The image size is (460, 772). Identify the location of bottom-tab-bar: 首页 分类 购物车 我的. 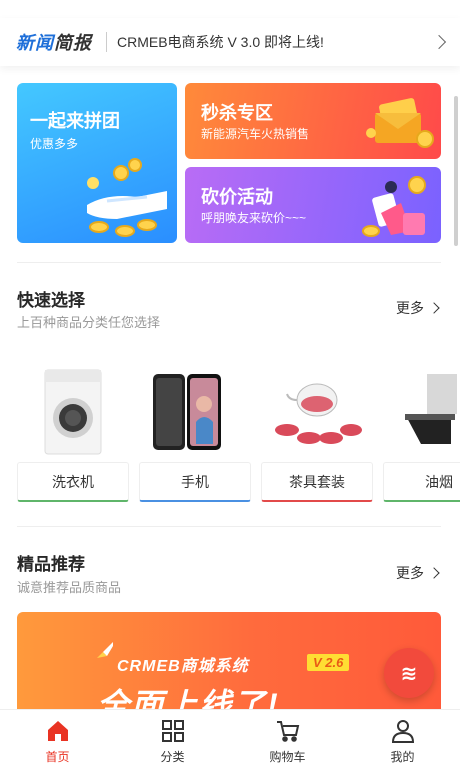
(230, 740).